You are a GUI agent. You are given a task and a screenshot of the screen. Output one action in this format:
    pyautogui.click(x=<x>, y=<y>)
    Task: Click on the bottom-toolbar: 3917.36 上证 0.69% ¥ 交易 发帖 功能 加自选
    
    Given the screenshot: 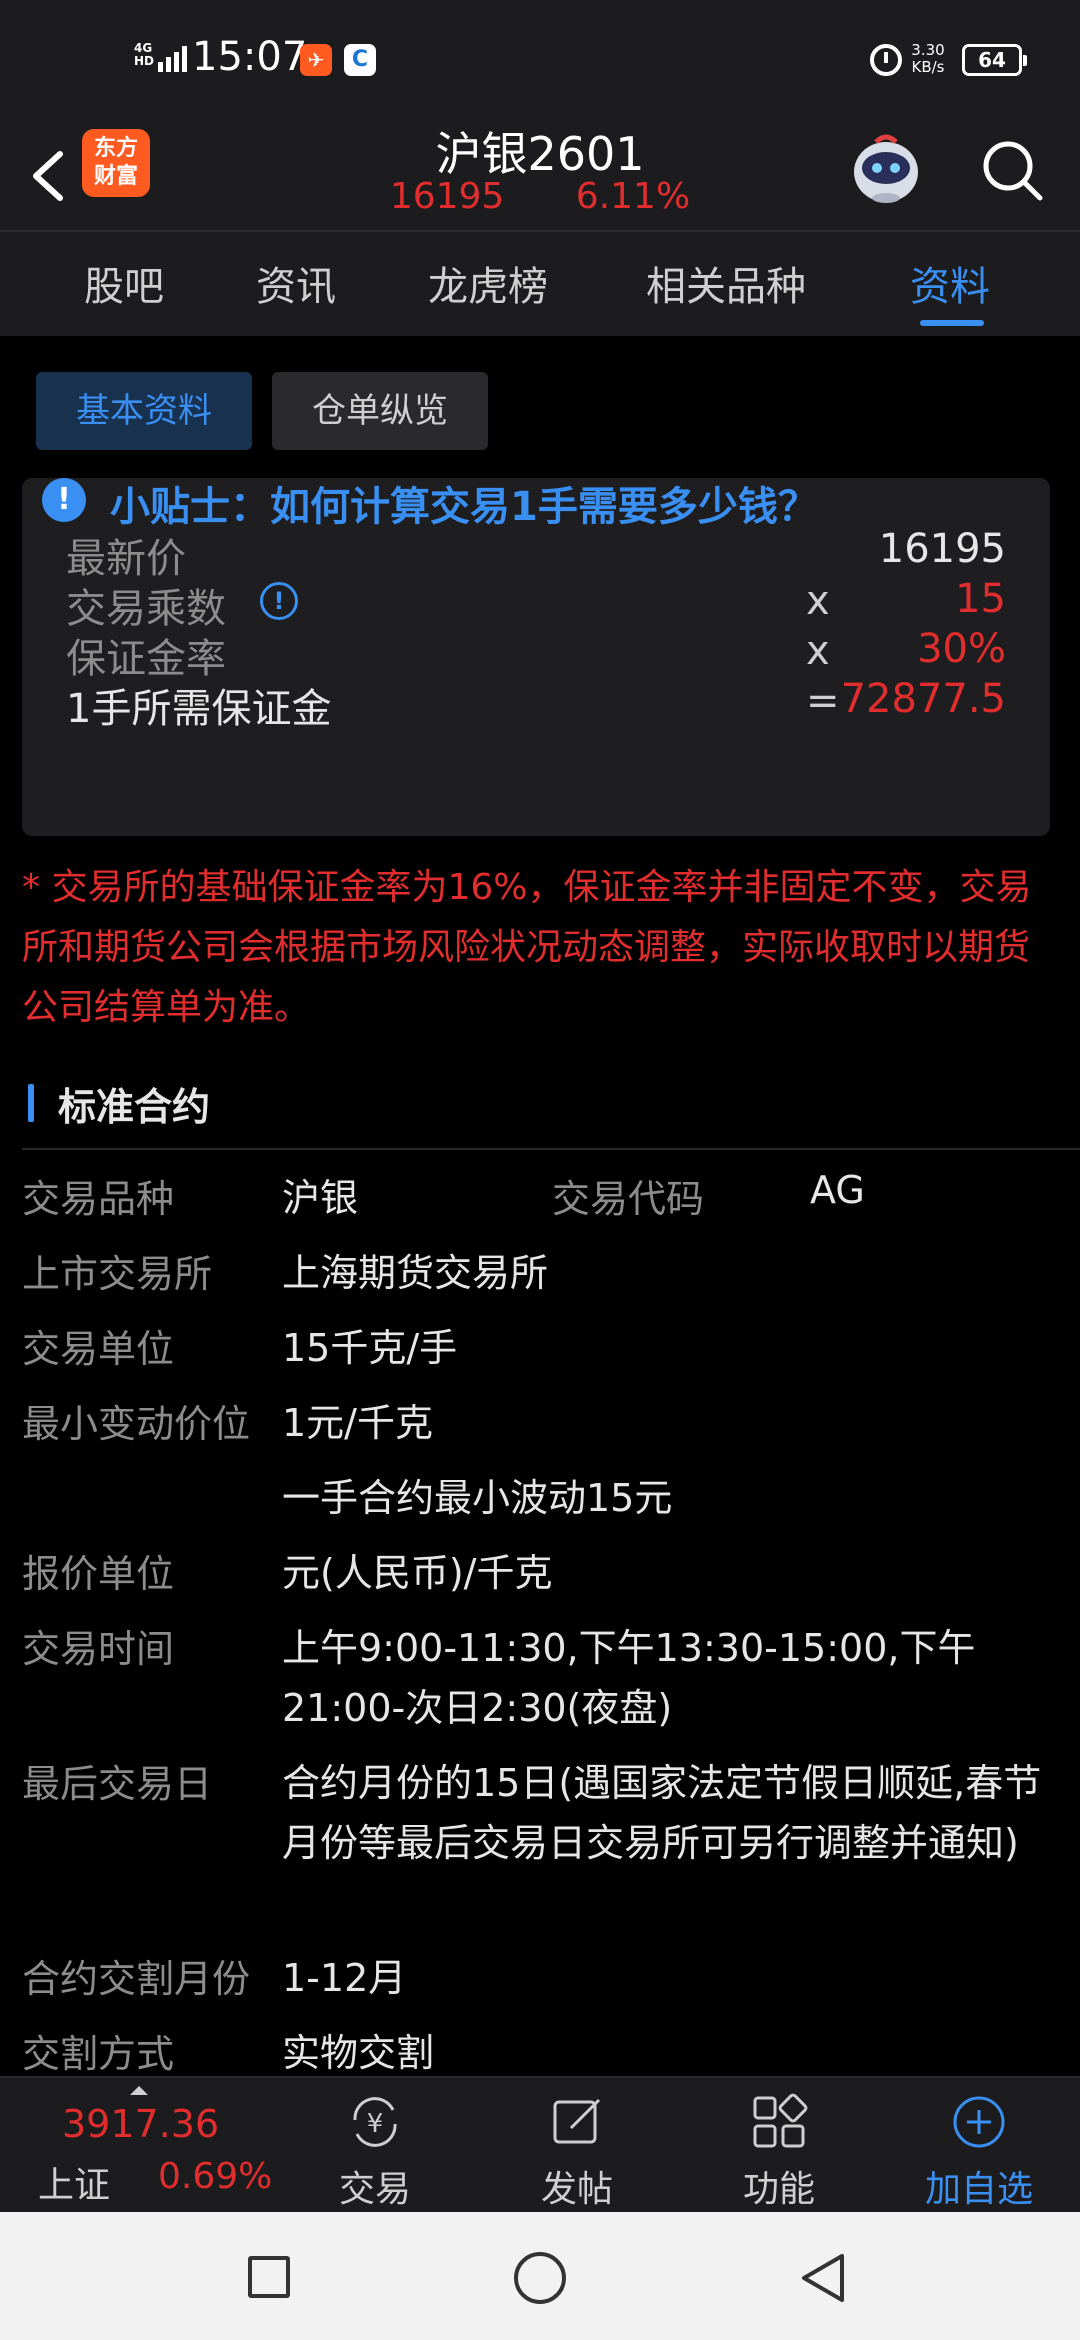 What is the action you would take?
    pyautogui.click(x=540, y=2144)
    